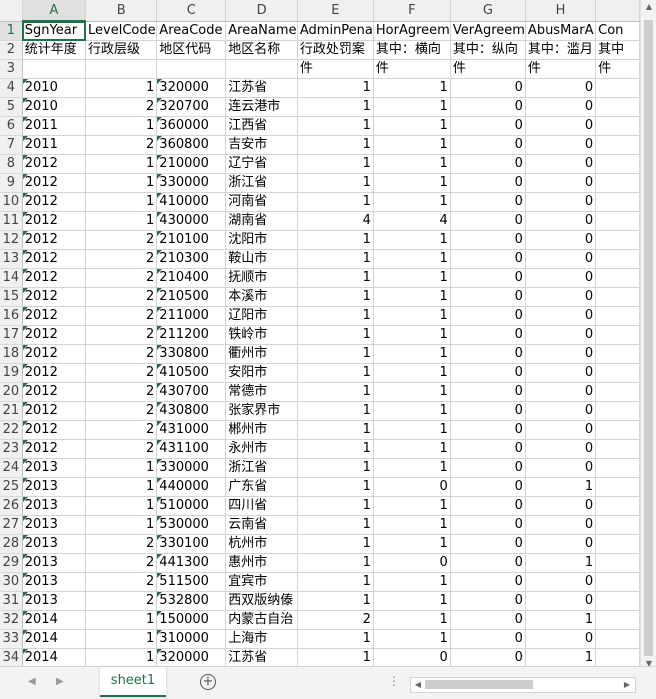 The width and height of the screenshot is (656, 699). What do you see at coordinates (11, 221) in the screenshot?
I see `row-header-11: 11` at bounding box center [11, 221].